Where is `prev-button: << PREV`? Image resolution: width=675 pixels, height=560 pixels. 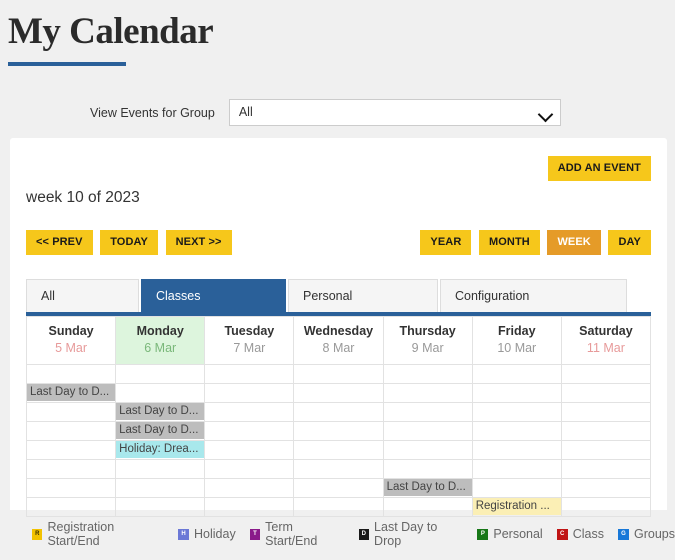
prev-button: << PREV is located at coordinates (59, 242).